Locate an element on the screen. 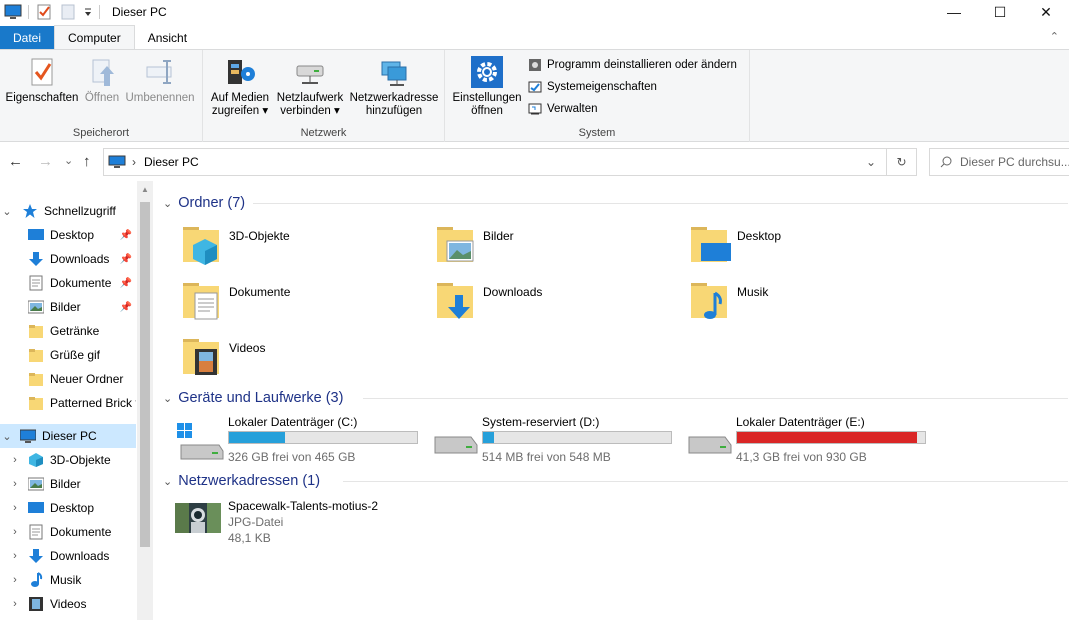 The width and height of the screenshot is (1069, 620). nav-pc-downloads: › Downloads is located at coordinates (68, 556).